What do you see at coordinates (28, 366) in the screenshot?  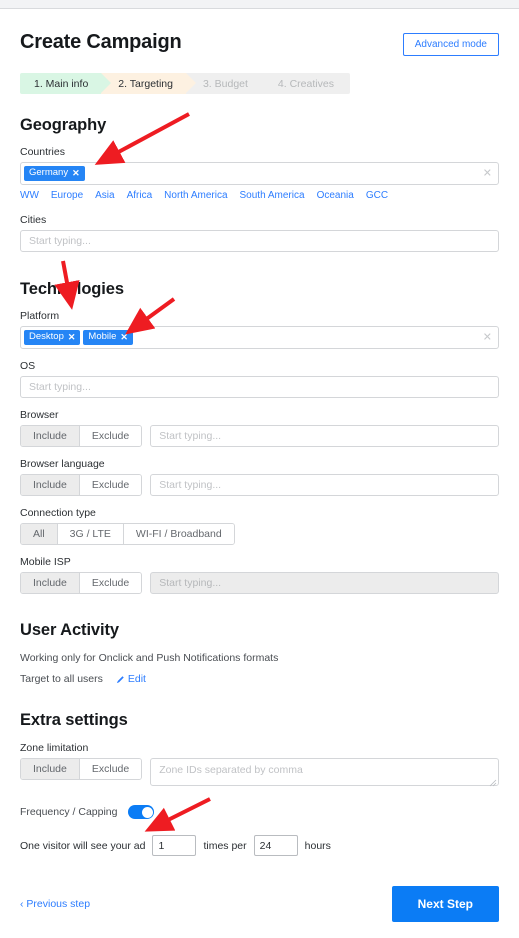 I see `os-label: OS` at bounding box center [28, 366].